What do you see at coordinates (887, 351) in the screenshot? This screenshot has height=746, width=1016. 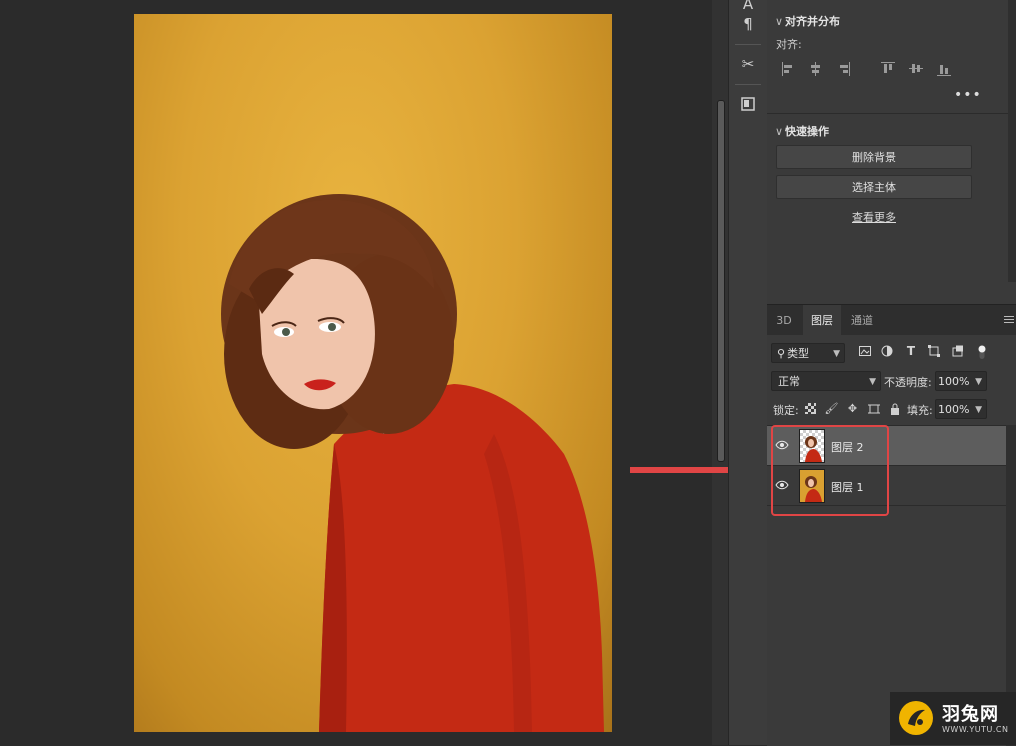 I see `adjustment-layer-filter-icon` at bounding box center [887, 351].